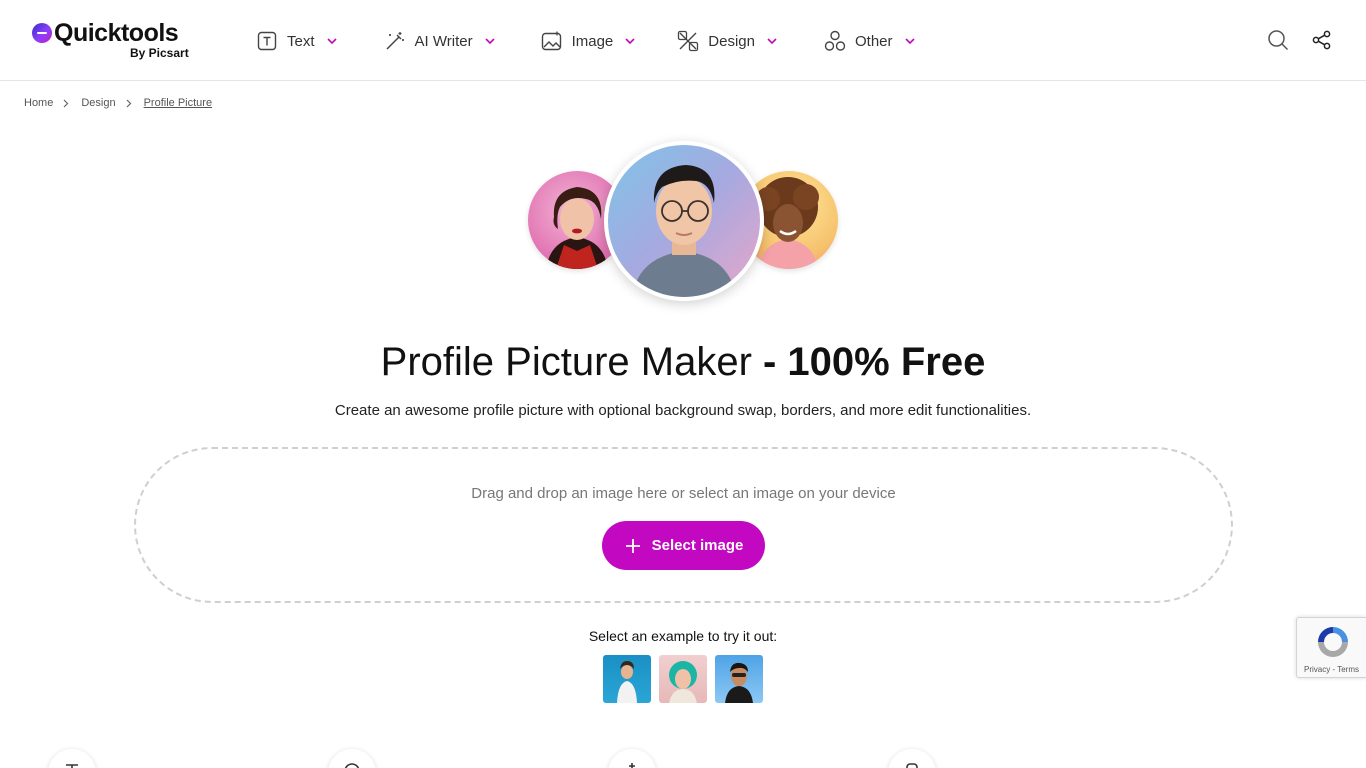  Describe the element at coordinates (159, 53) in the screenshot. I see `logo-subtitle: By Picsart` at that location.